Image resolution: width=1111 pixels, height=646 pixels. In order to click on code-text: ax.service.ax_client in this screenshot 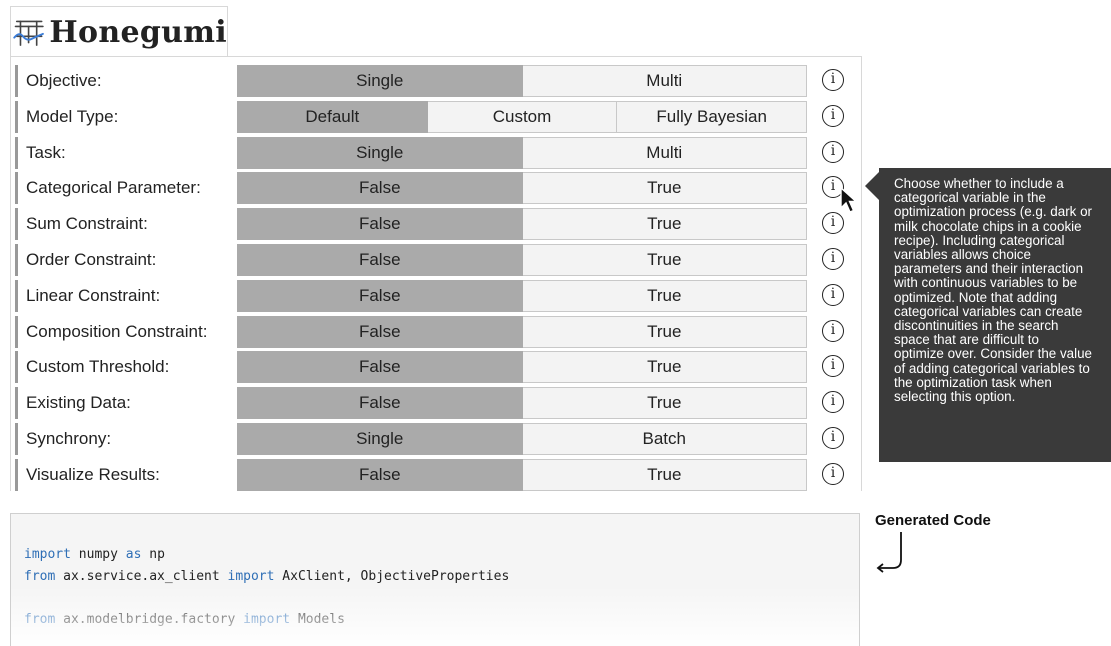, I will do `click(141, 576)`.